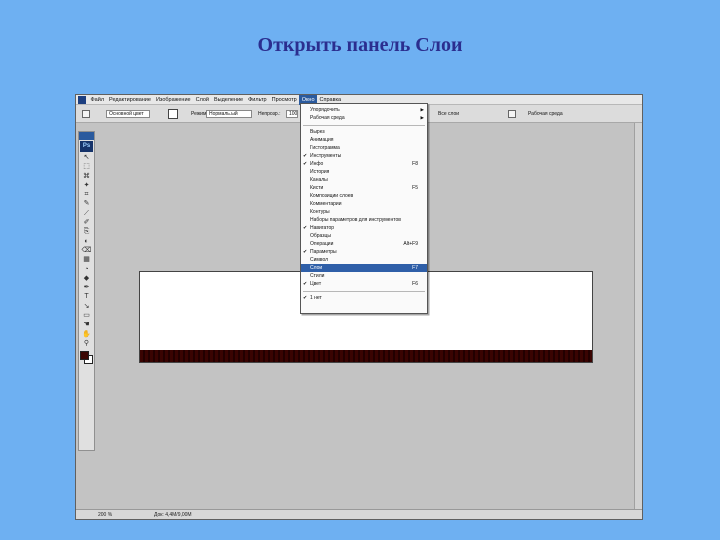 The width and height of the screenshot is (720, 540). Describe the element at coordinates (364, 132) in the screenshot. I see `window-menu-item: Вырез` at that location.